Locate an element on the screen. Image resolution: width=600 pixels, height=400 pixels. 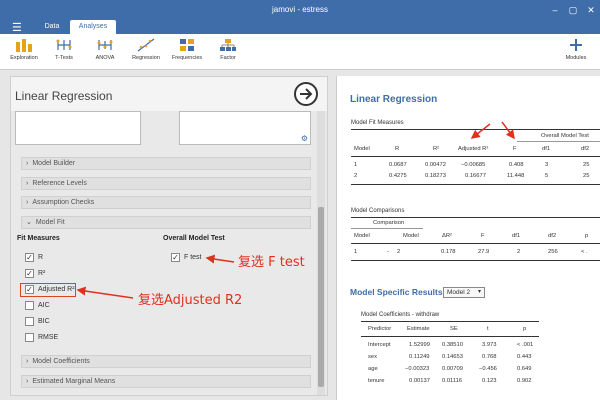
panel-title: Linear Regression is located at coordinates (64, 96).